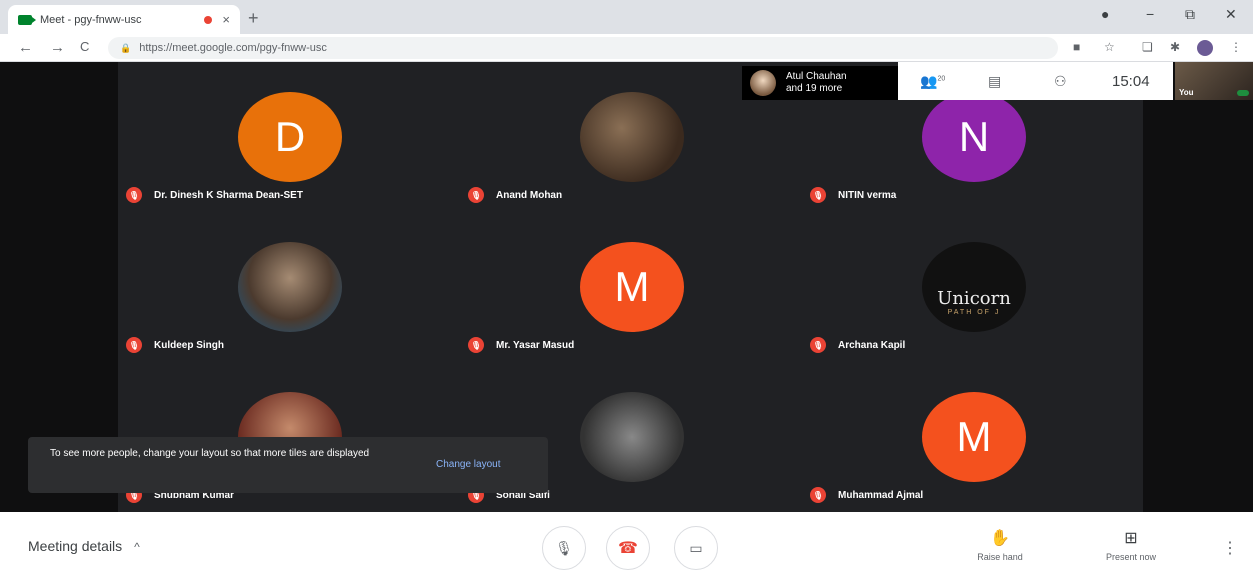 This screenshot has height=571, width=1253. Describe the element at coordinates (1214, 81) in the screenshot. I see `self-view-thumbnail: You` at that location.